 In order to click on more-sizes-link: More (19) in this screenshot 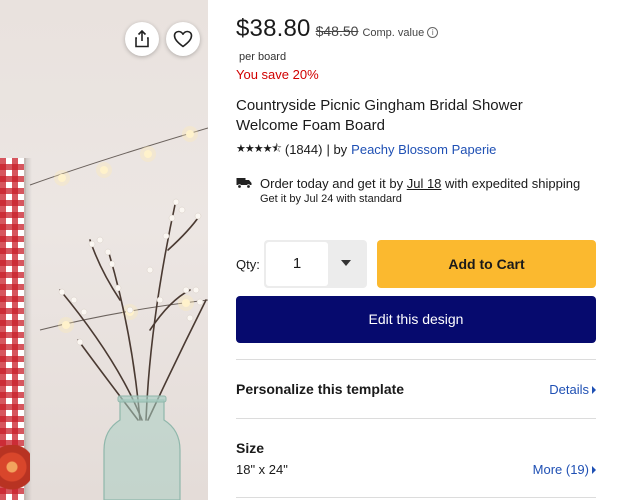, I will do `click(564, 469)`.